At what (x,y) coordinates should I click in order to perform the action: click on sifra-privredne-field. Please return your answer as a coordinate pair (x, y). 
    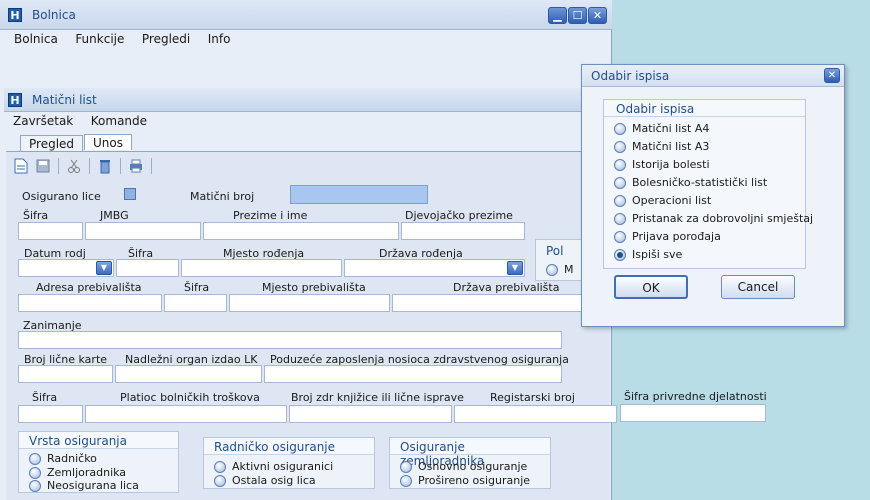
    Looking at the image, I should click on (693, 413).